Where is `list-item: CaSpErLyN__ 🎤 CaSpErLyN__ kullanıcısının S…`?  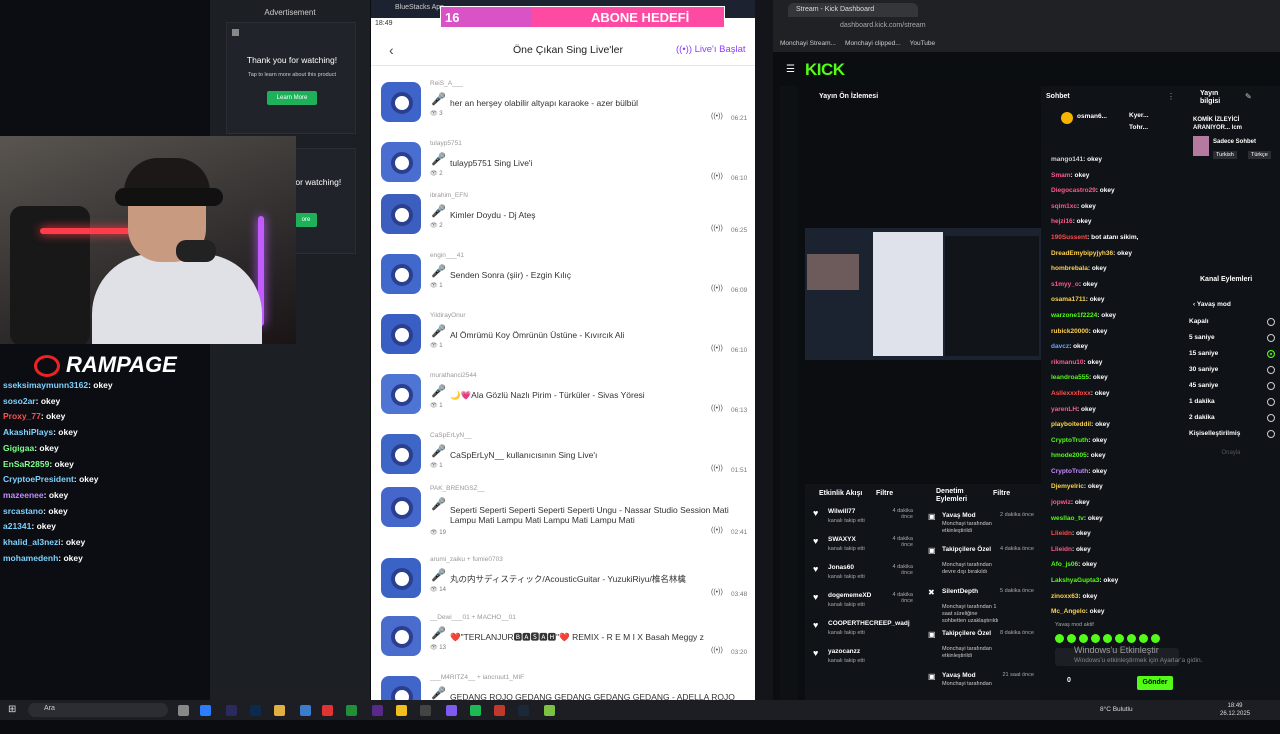 list-item: CaSpErLyN__ 🎤 CaSpErLyN__ kullanıcısının S… is located at coordinates (566, 462).